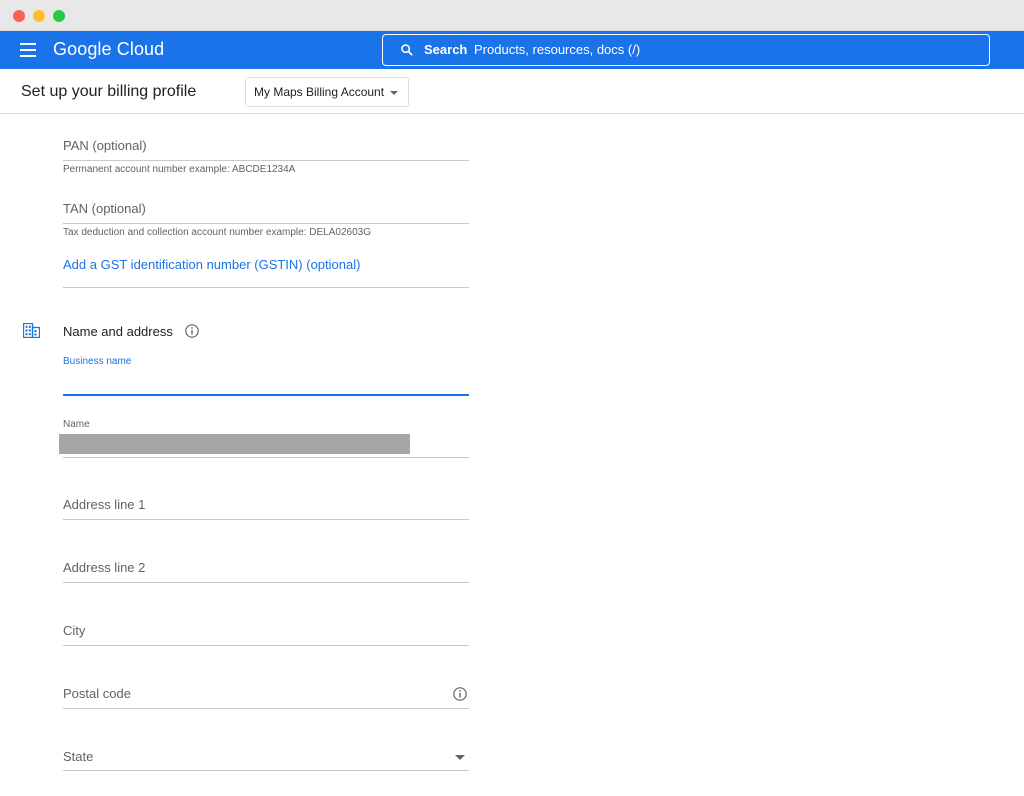 The image size is (1024, 796). I want to click on minimize-window-button, so click(39, 16).